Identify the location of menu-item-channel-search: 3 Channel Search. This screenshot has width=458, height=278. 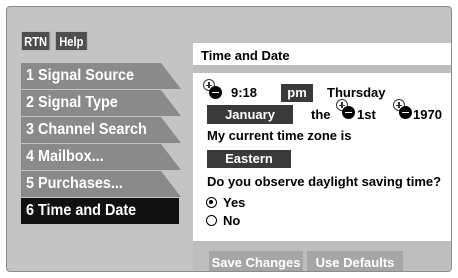
(101, 130).